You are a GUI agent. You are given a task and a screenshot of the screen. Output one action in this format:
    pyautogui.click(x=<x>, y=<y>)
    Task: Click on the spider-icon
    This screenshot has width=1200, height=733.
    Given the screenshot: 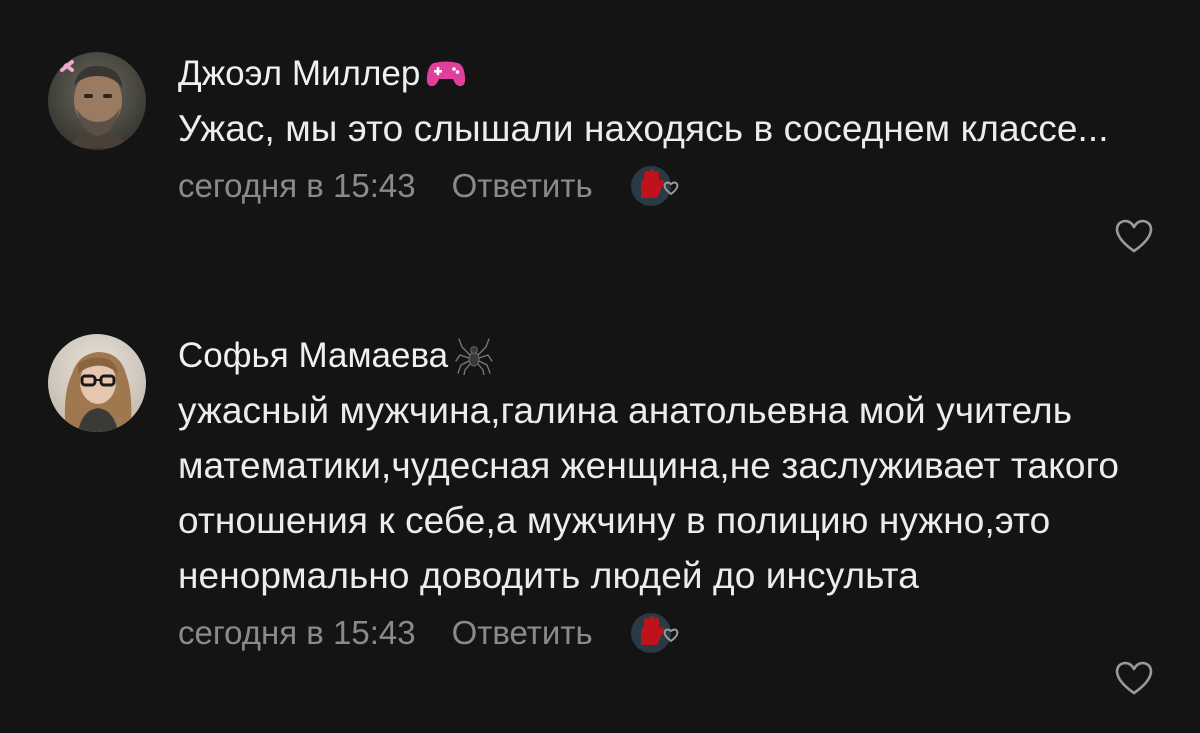 What is the action you would take?
    pyautogui.click(x=474, y=356)
    